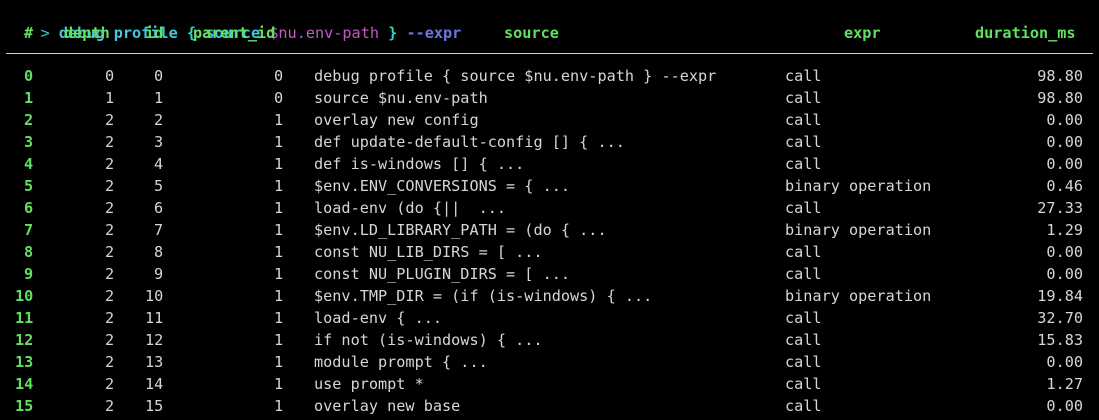 The height and width of the screenshot is (420, 1099). Describe the element at coordinates (154, 340) in the screenshot. I see `row-id: 12` at that location.